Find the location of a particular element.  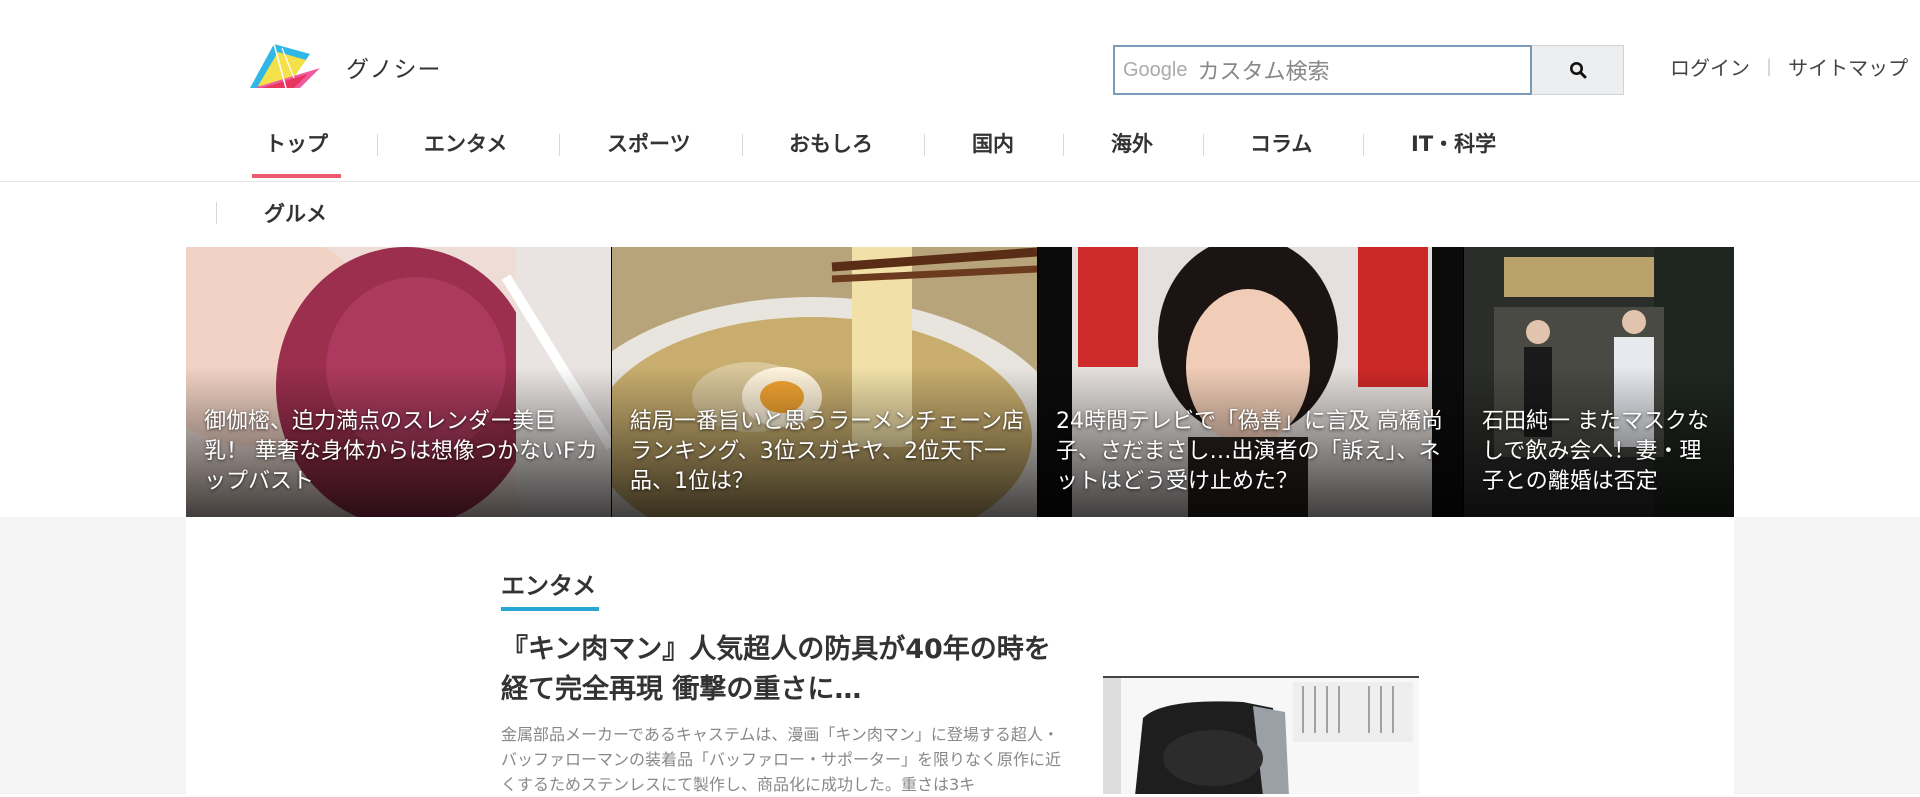

nav-tab-overseas: 海外 is located at coordinates (1132, 143).